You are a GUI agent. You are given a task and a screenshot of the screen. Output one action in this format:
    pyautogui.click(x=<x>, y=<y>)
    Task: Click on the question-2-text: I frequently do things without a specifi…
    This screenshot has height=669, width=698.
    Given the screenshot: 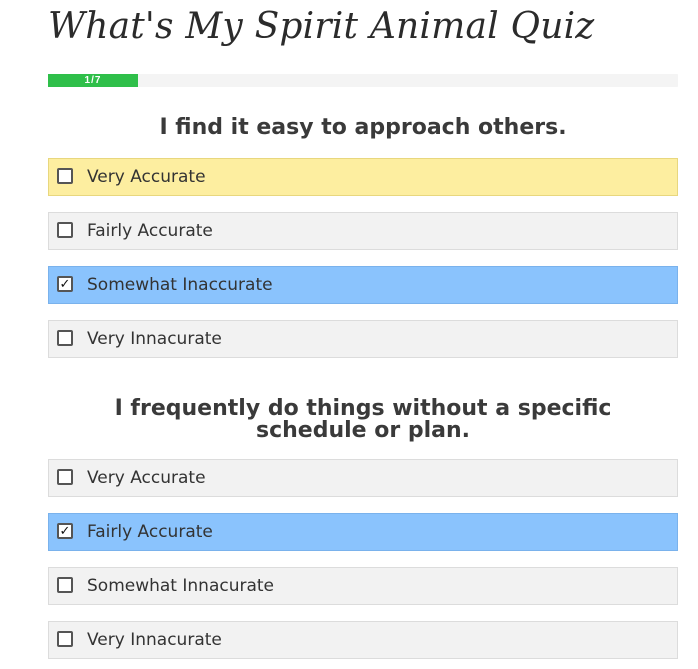 What is the action you would take?
    pyautogui.click(x=363, y=419)
    